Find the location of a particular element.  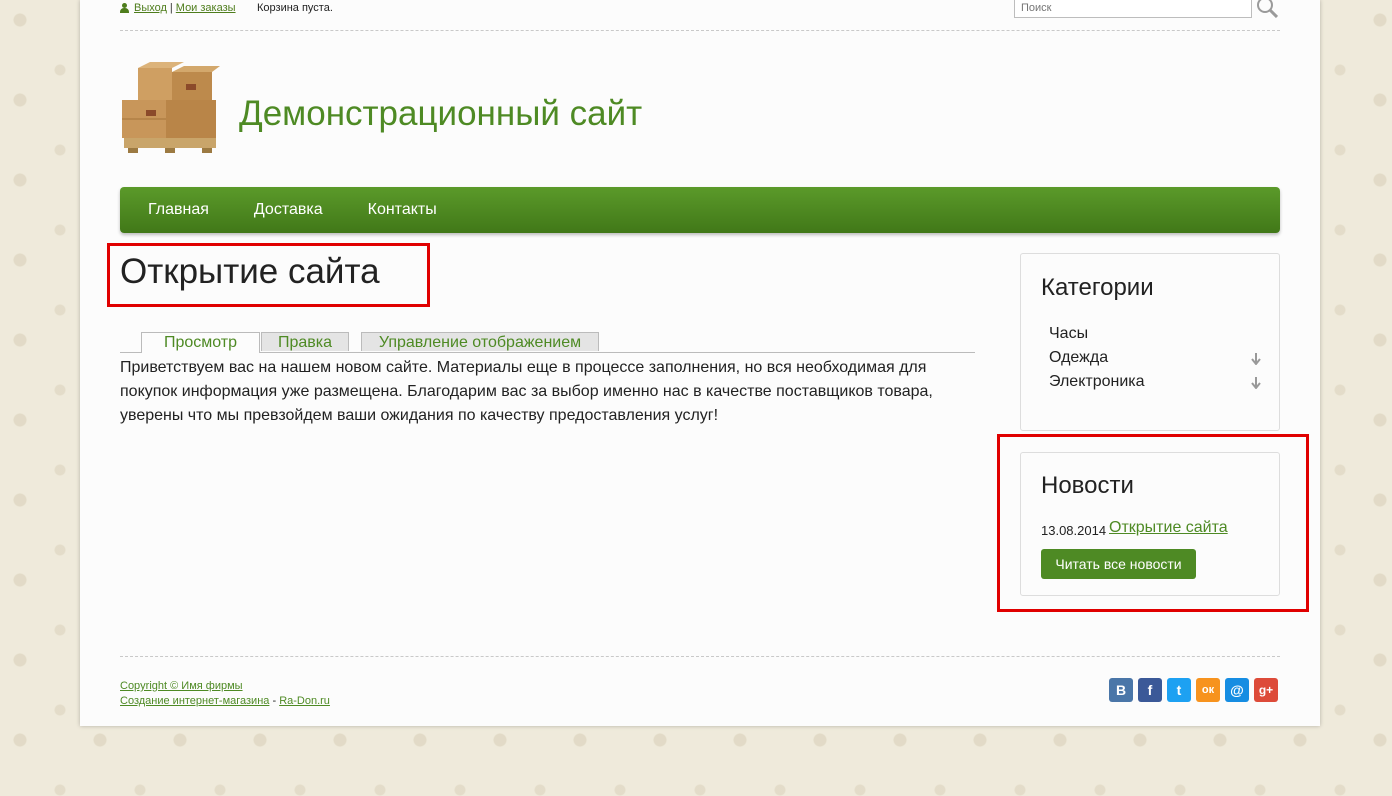

nav-item-contacts: Контакты is located at coordinates (402, 210).